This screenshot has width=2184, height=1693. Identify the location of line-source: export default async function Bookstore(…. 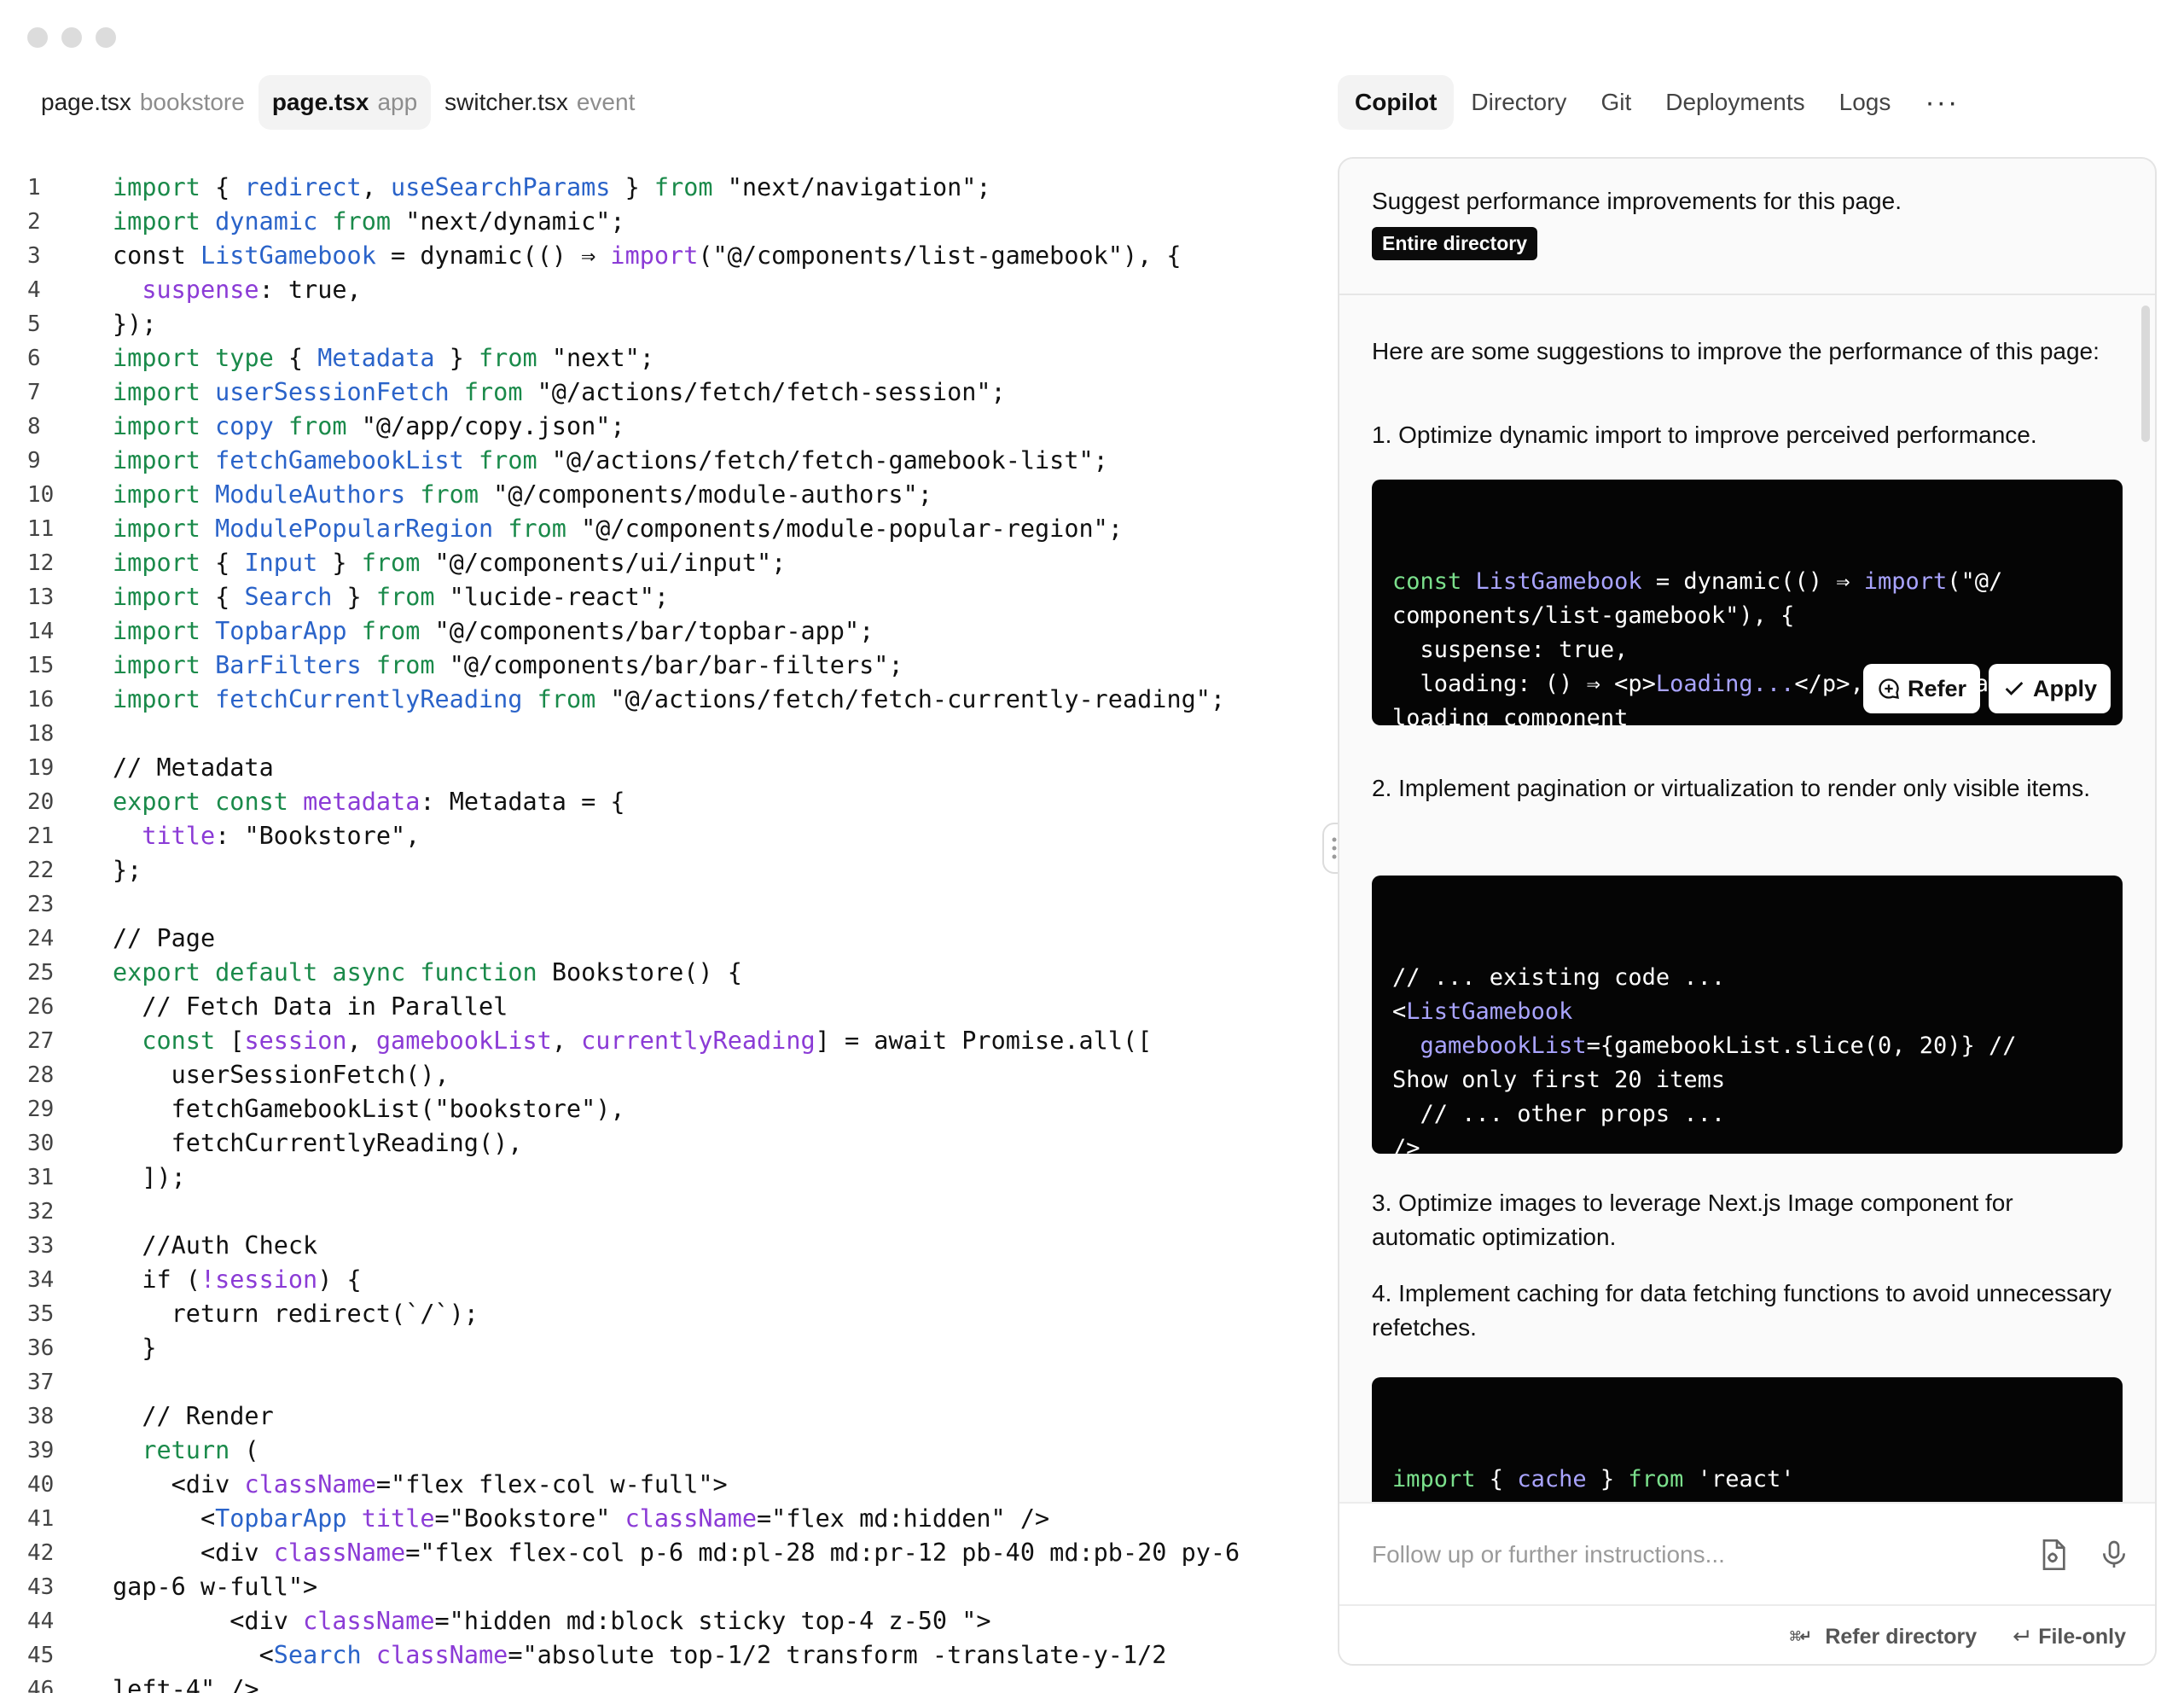
(684, 973).